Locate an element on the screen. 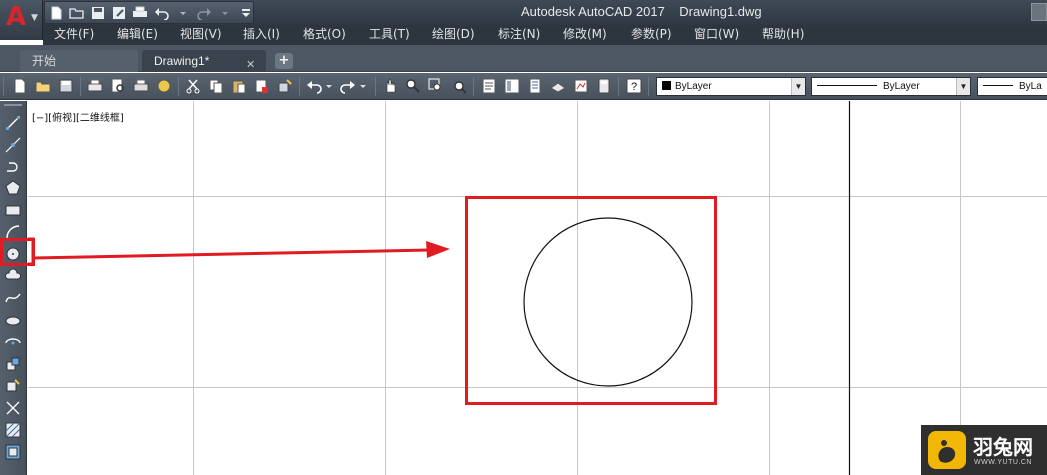 This screenshot has width=1047, height=475. insert-block-icon is located at coordinates (13, 364).